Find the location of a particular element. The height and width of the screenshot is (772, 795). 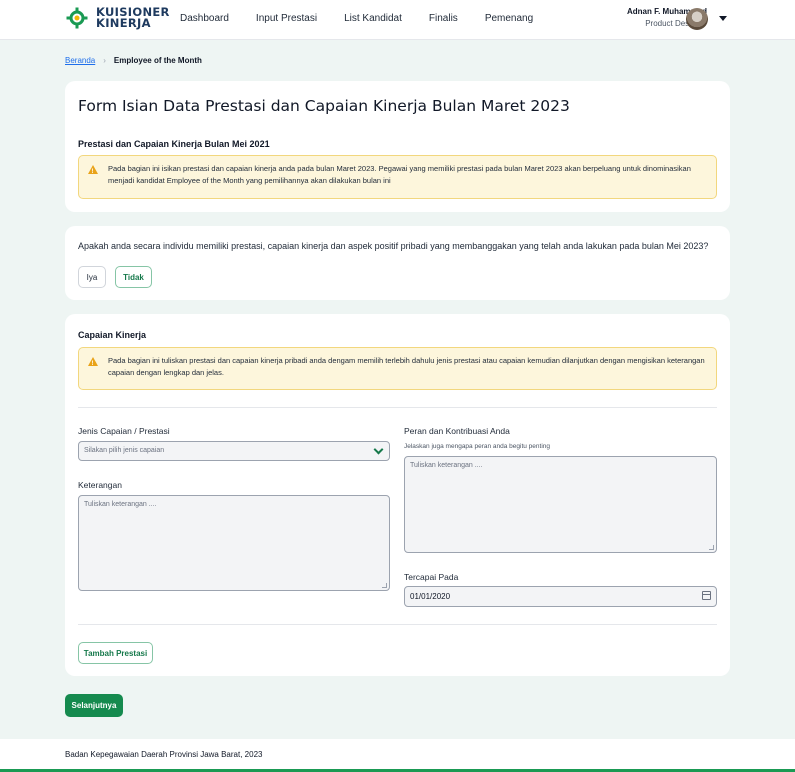

jenis-capaian-label: Jenis Capaian / Prestasi is located at coordinates (124, 431).